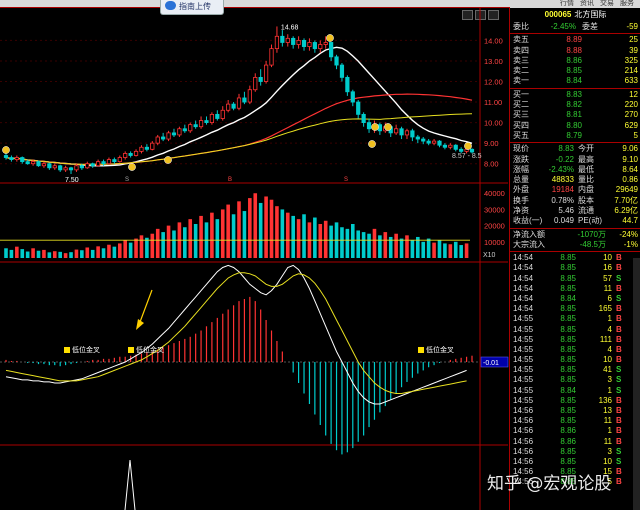 The height and width of the screenshot is (510, 640). I want to click on tick-row: 14:54 8.85 16 B, so click(575, 268).